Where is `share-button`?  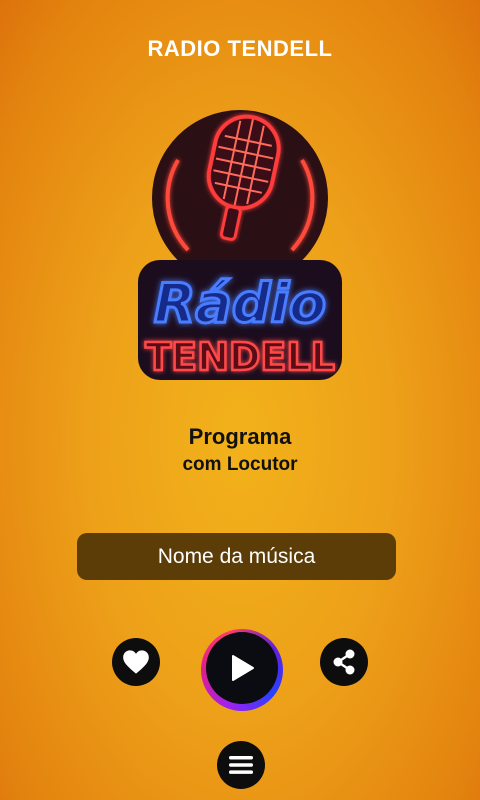 share-button is located at coordinates (344, 662).